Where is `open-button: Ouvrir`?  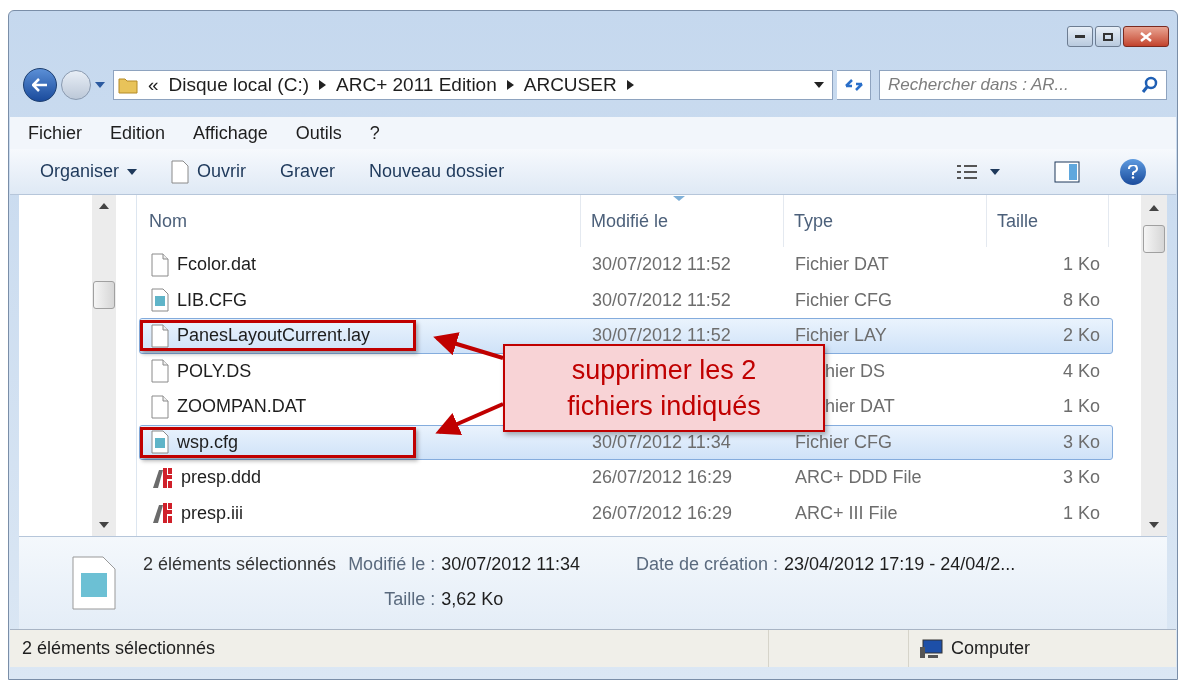 open-button: Ouvrir is located at coordinates (209, 171).